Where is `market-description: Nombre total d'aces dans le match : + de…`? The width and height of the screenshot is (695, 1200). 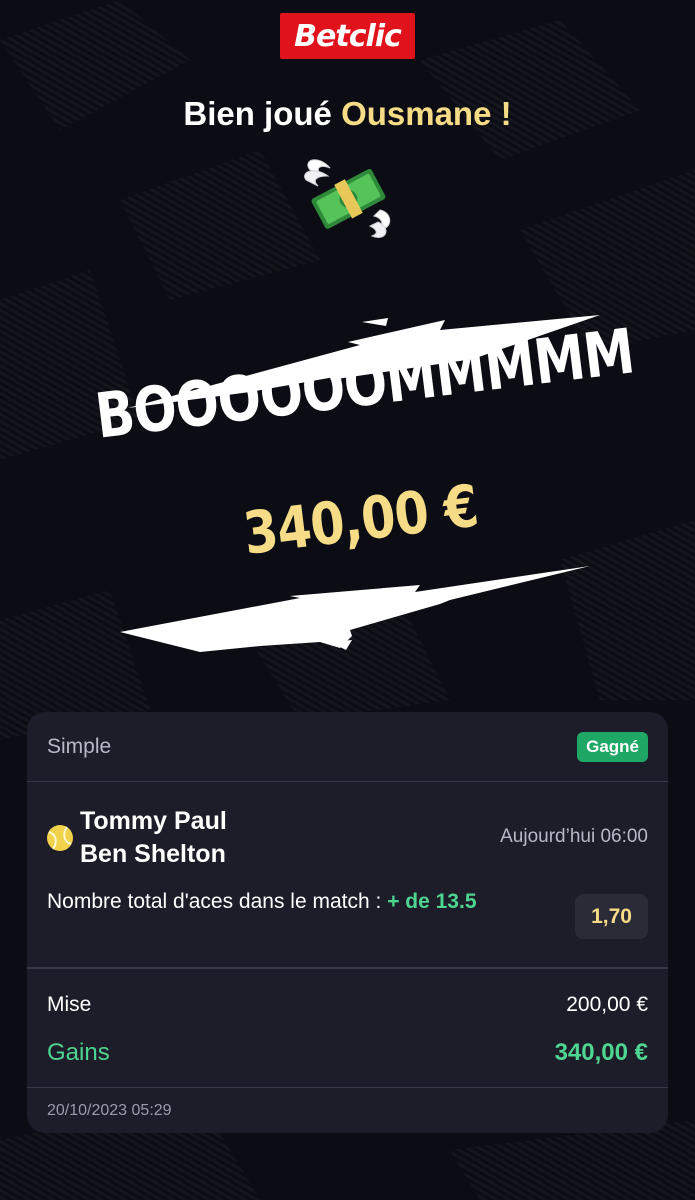 market-description: Nombre total d'aces dans le match : + de… is located at coordinates (262, 902).